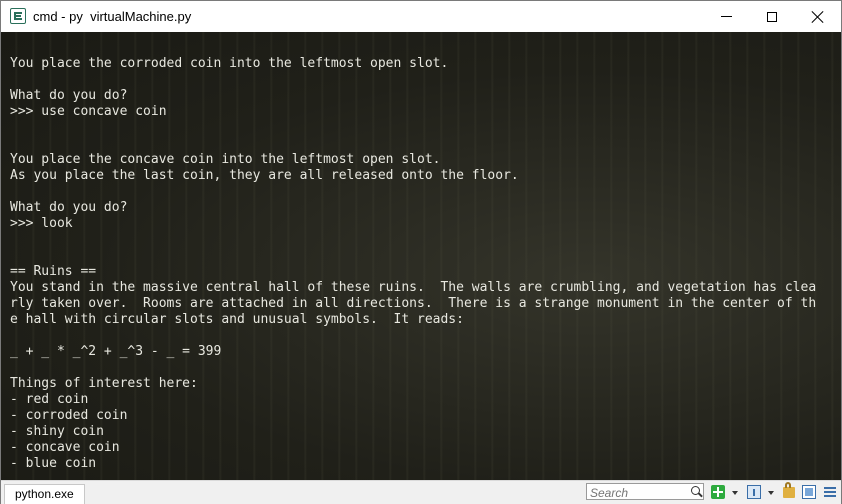 The width and height of the screenshot is (842, 504). Describe the element at coordinates (789, 490) in the screenshot. I see `lock-icon` at that location.